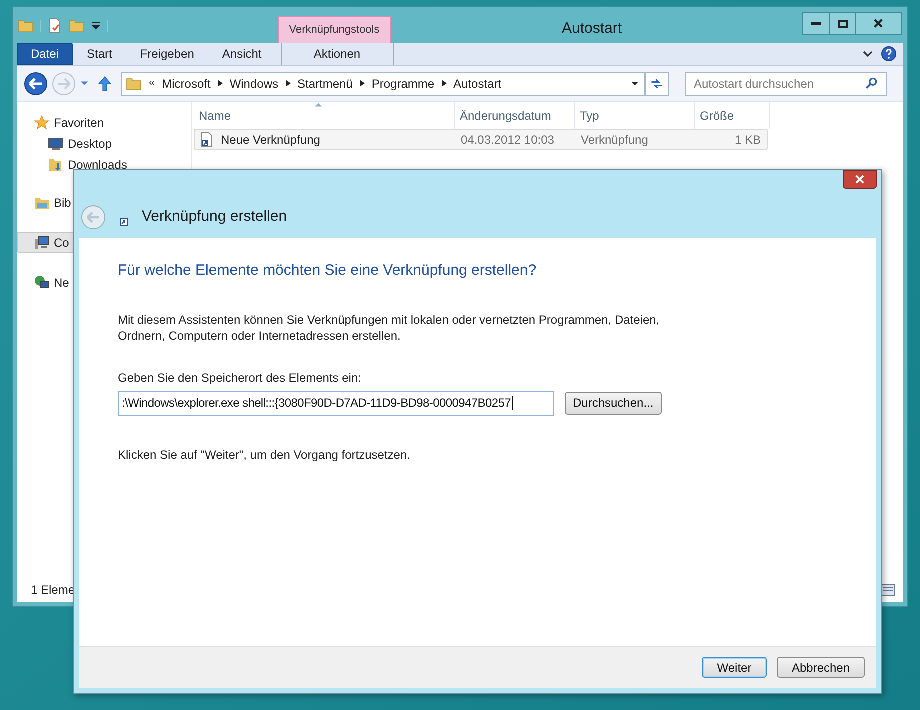  Describe the element at coordinates (270, 140) in the screenshot. I see `file-name: Neue Verknüpfung` at that location.